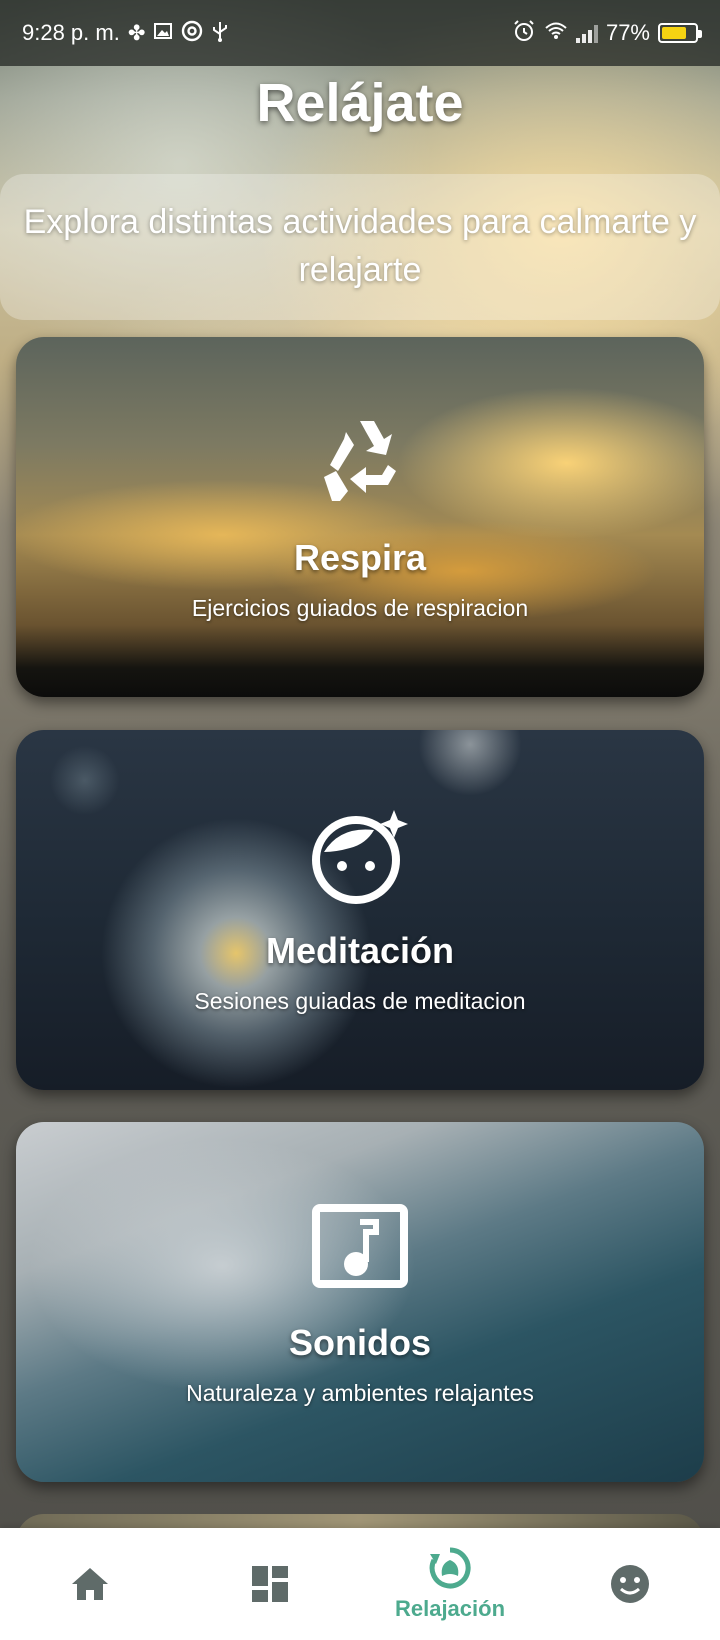 The image size is (720, 1640). I want to click on page-title: Relájate, so click(360, 103).